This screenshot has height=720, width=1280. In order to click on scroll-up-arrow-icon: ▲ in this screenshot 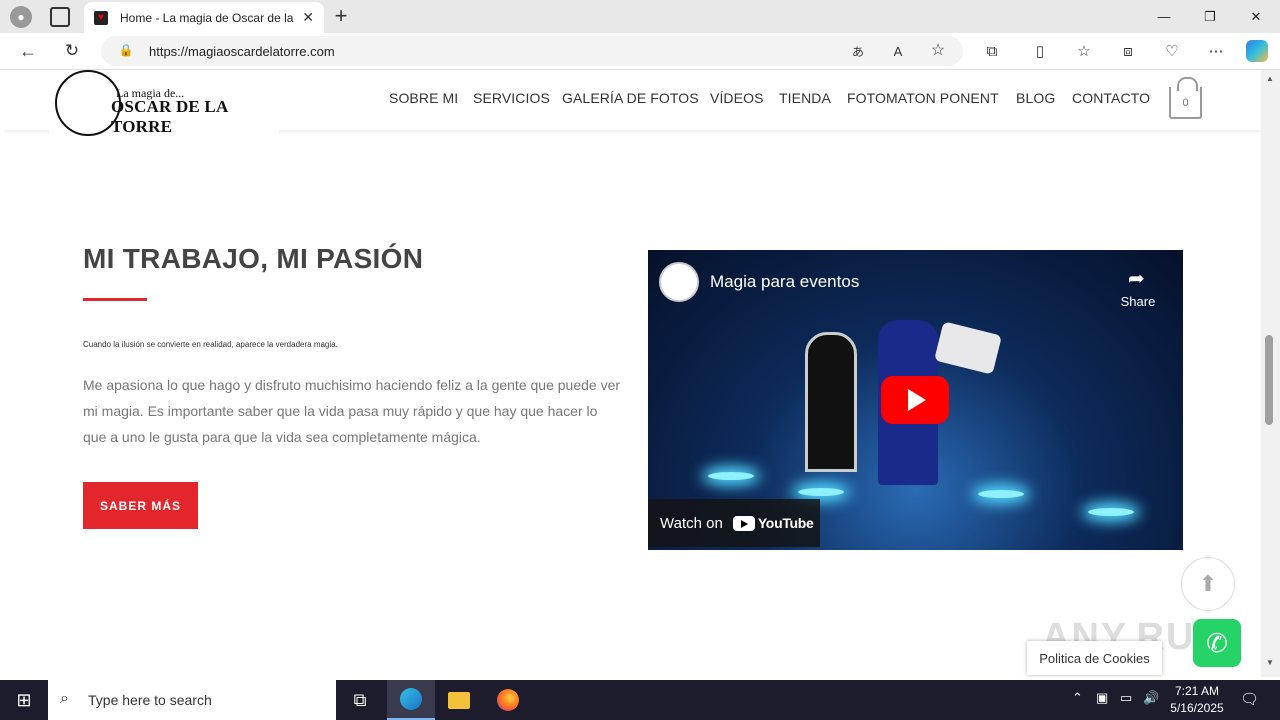, I will do `click(1270, 78)`.